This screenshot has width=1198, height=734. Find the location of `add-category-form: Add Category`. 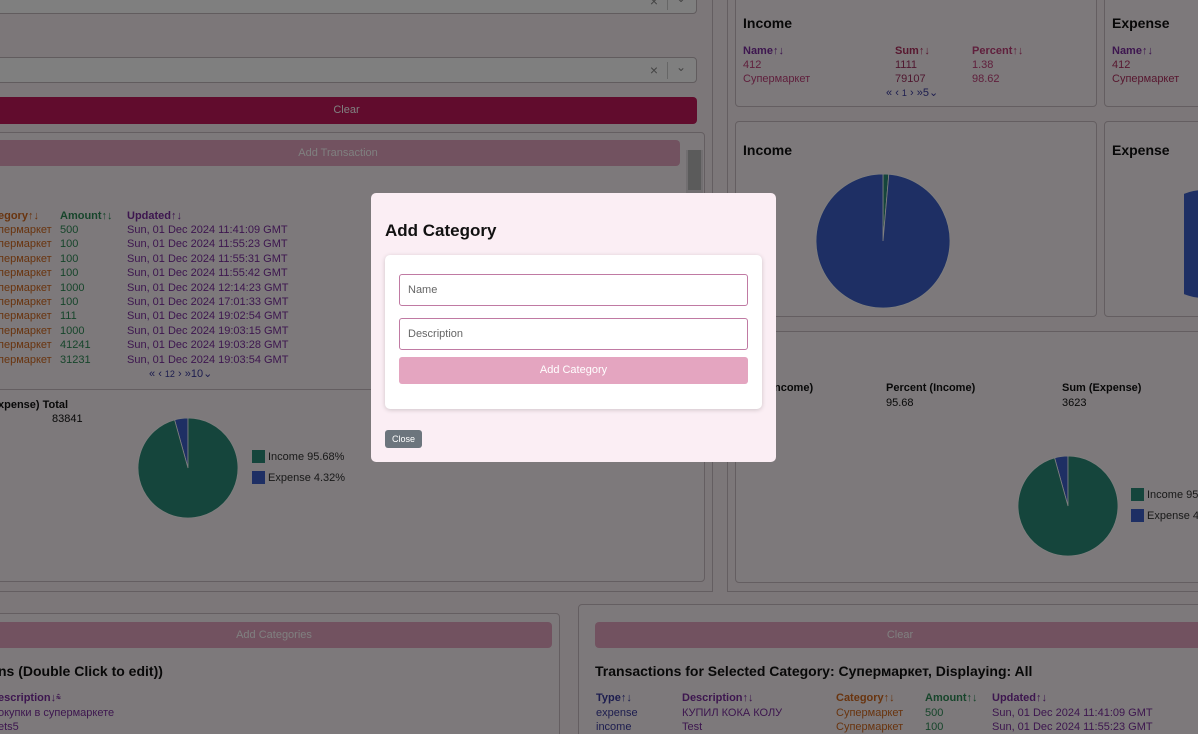

add-category-form: Add Category is located at coordinates (573, 332).